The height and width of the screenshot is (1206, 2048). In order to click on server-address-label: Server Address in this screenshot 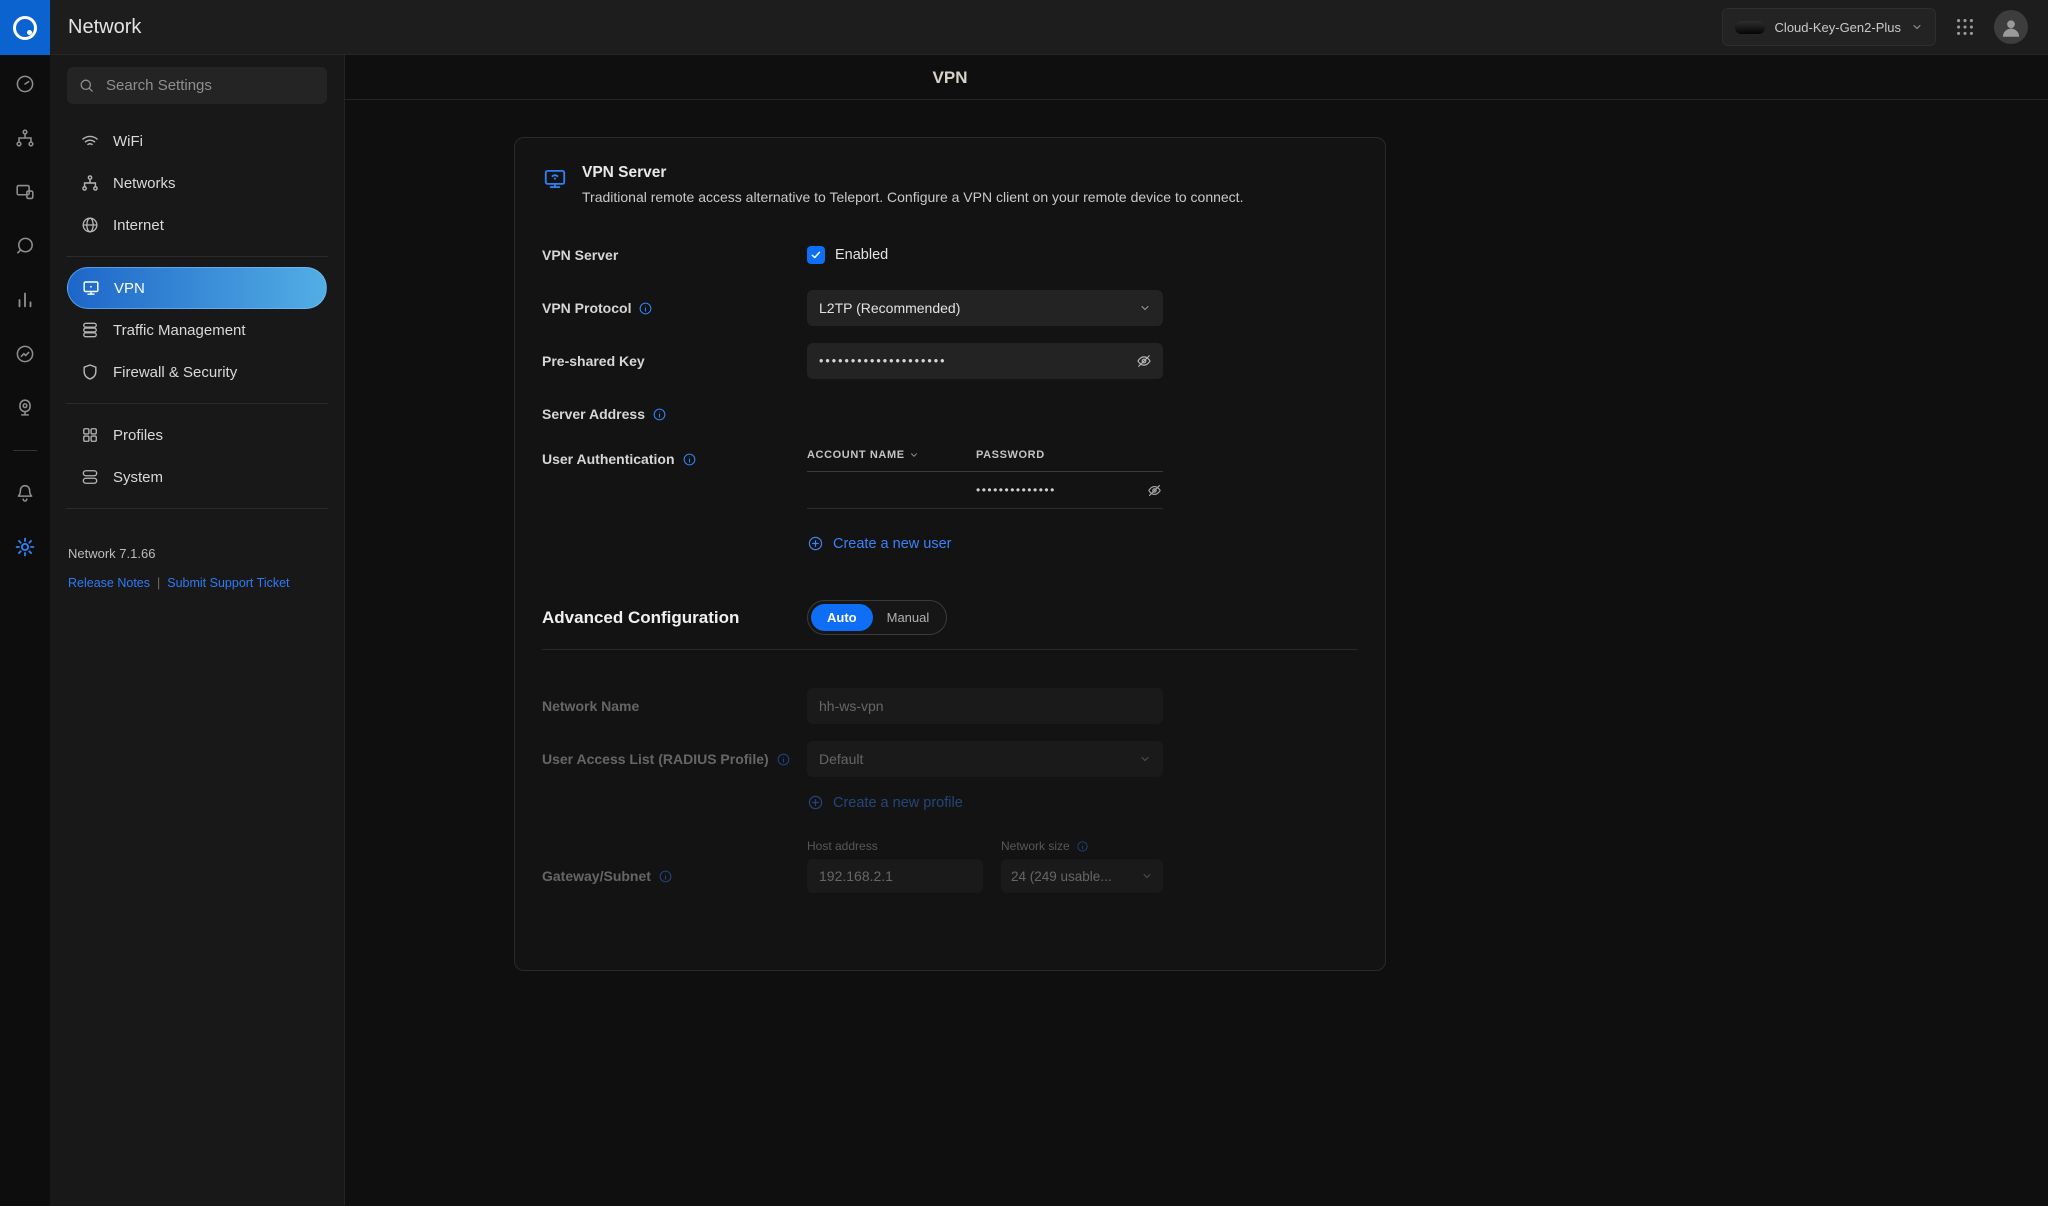, I will do `click(593, 414)`.